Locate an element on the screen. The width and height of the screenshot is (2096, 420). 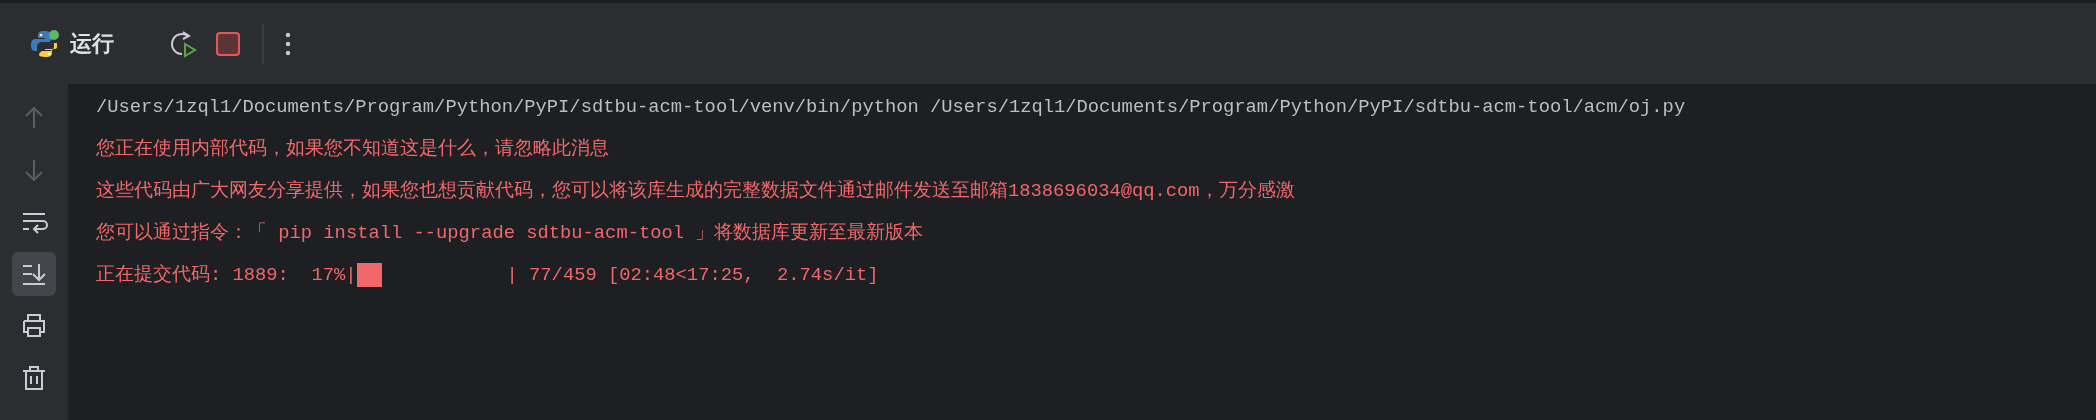
error-line: 您可以通过指令：「 pip install --upgrade sdtbu-acm-tool 」将数据库更新至最新版本 is located at coordinates (510, 233).